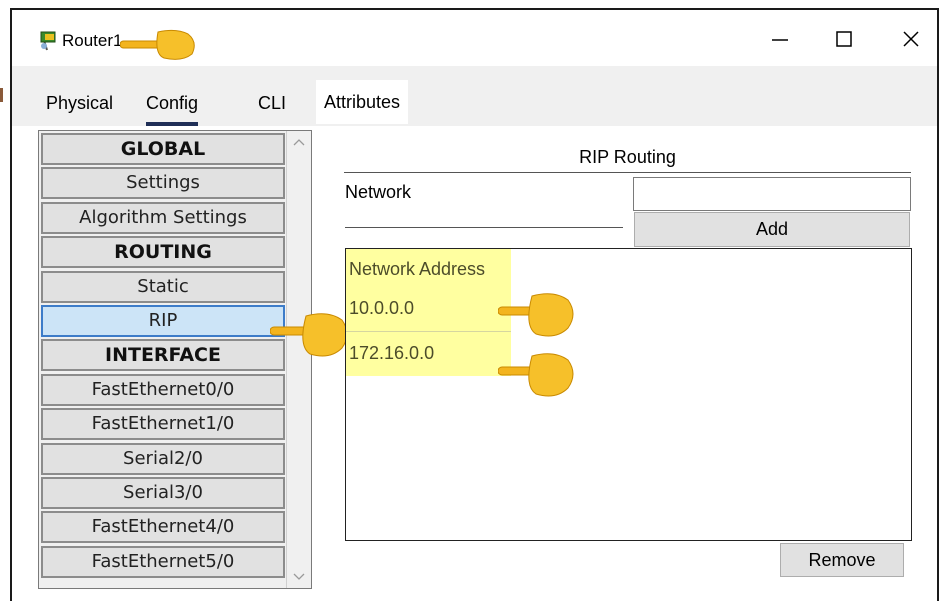  I want to click on nav-item-serial2-0: Serial2/0, so click(163, 458).